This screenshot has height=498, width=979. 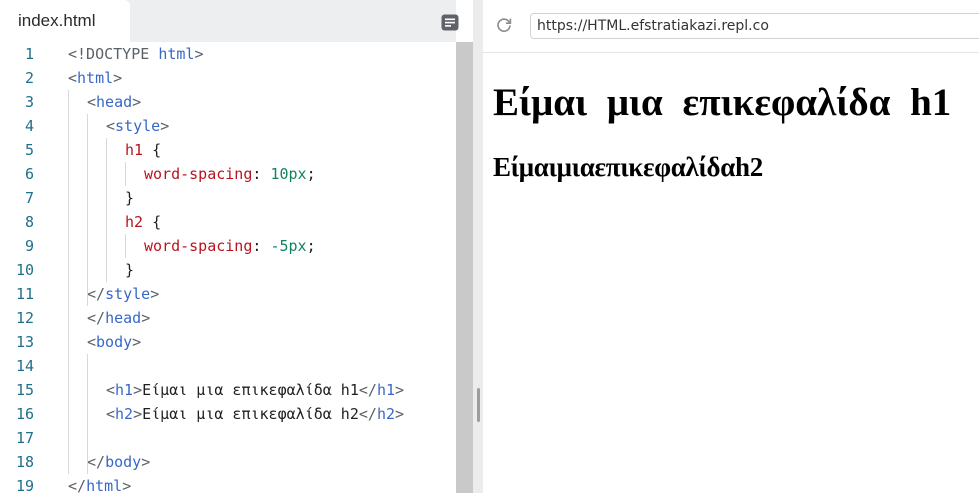 I want to click on line-number: 1, so click(x=29, y=54).